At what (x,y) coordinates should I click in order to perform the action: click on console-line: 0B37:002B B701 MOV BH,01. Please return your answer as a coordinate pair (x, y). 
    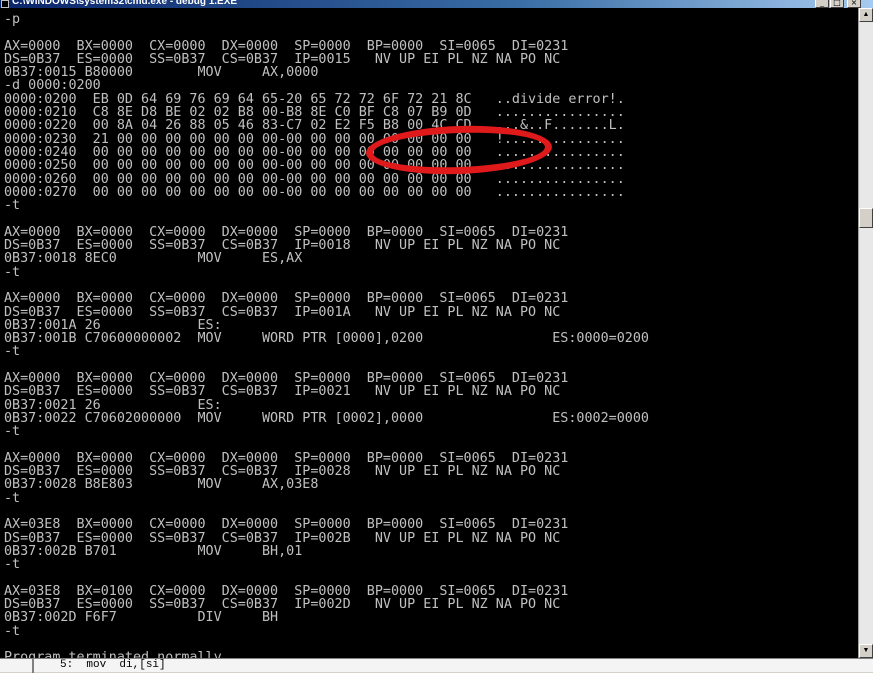
    Looking at the image, I should click on (153, 551).